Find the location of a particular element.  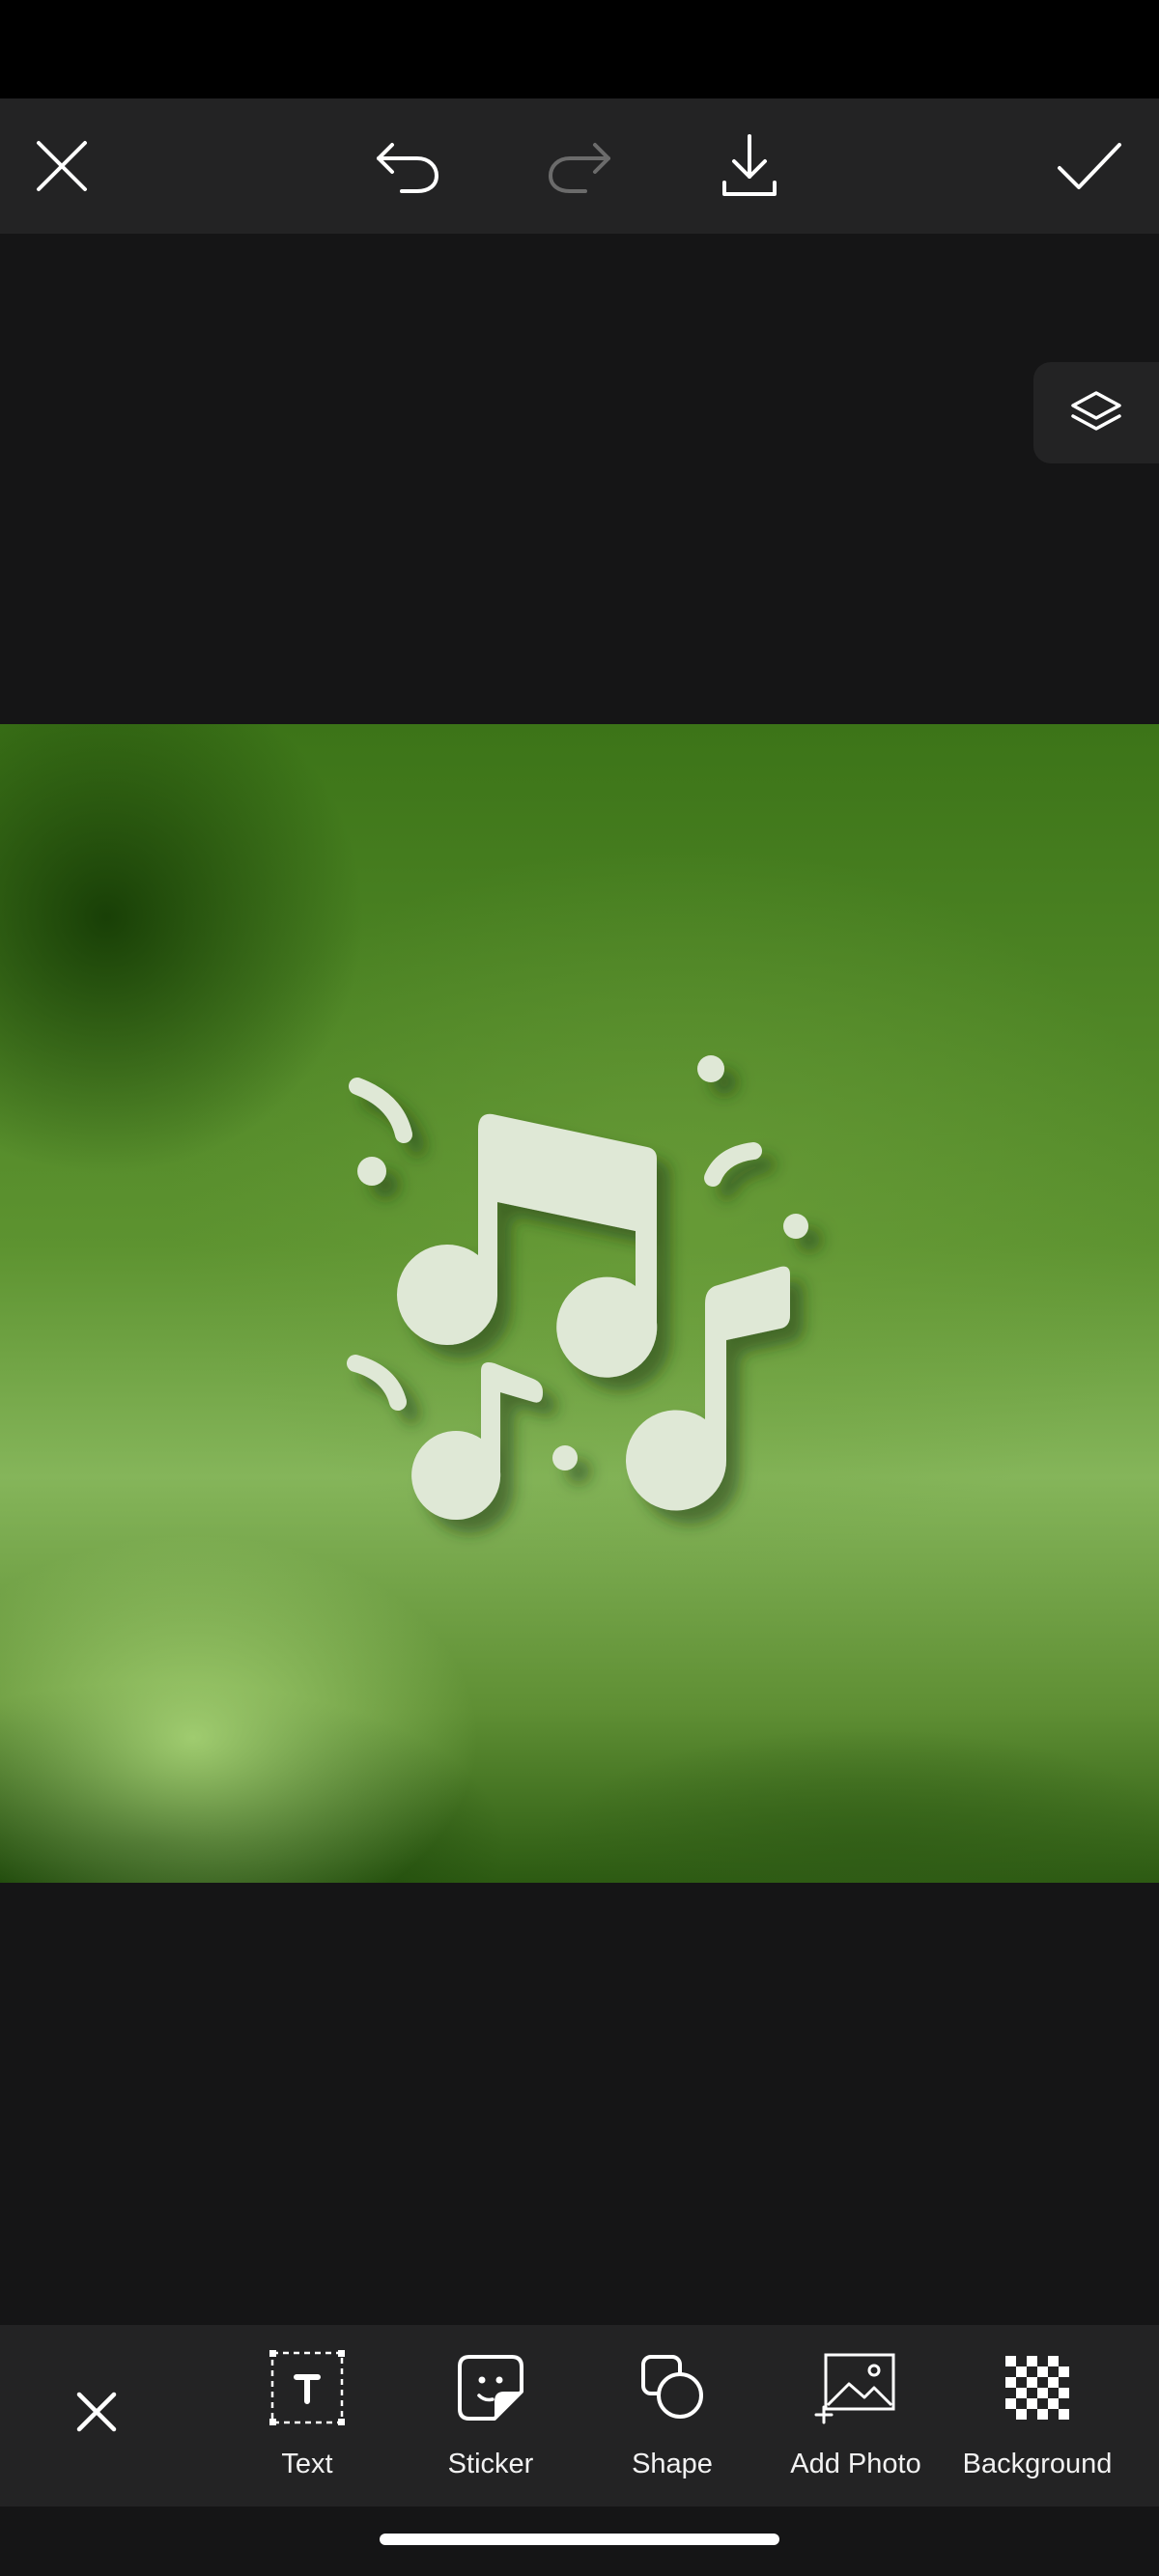

checkmark-icon is located at coordinates (1089, 166).